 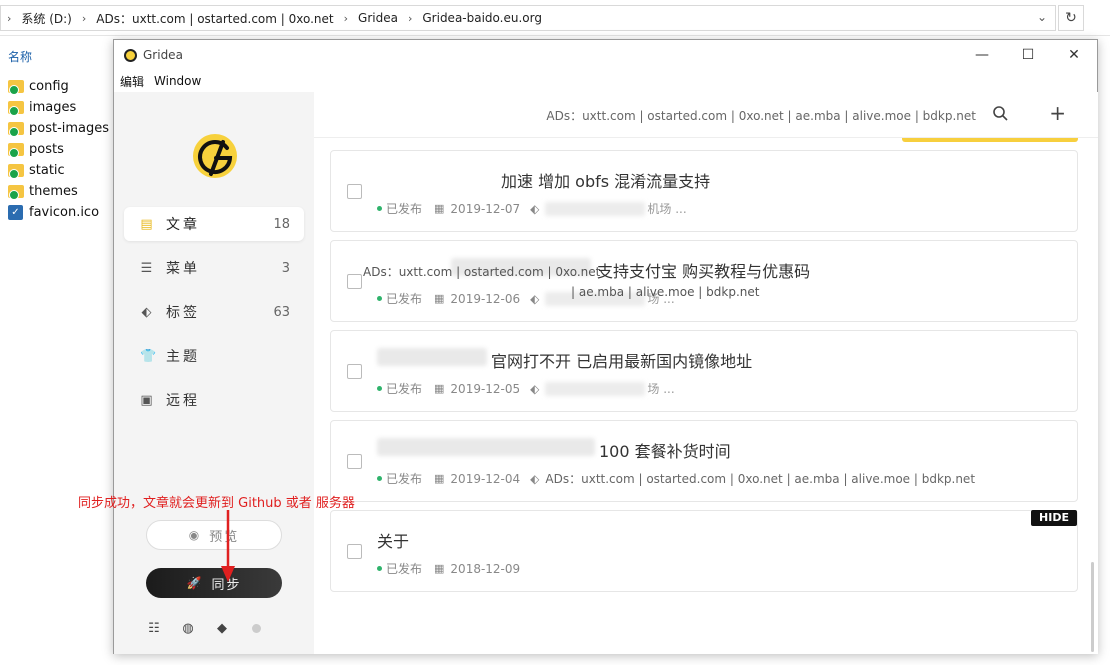 I want to click on article-title: 官网打不开 已启用最新国内镜像地址, so click(x=621, y=360).